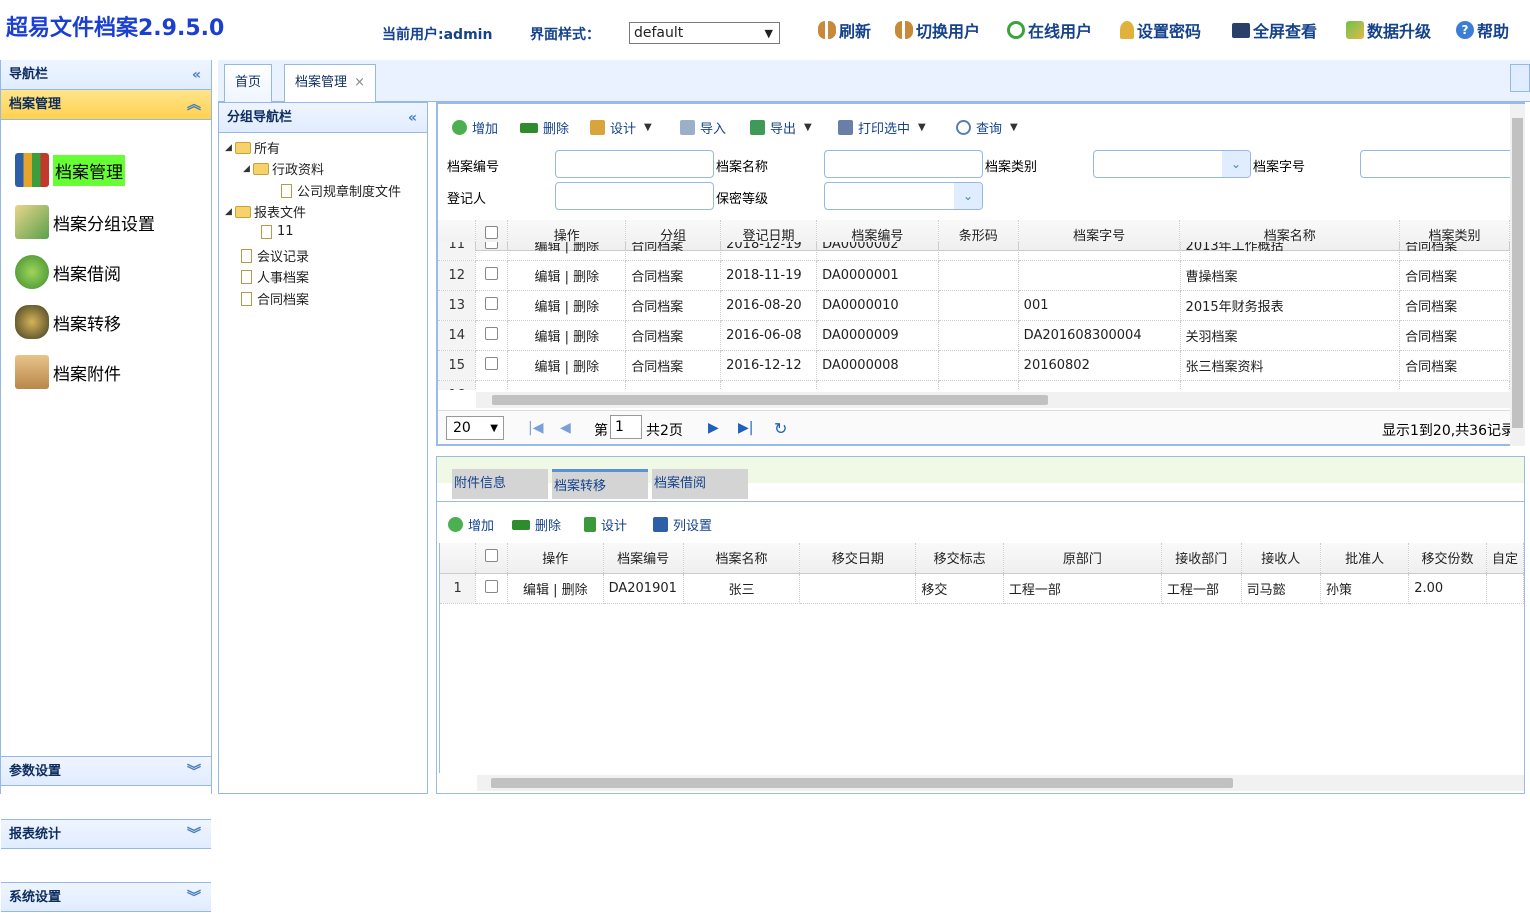 This screenshot has width=1530, height=913. Describe the element at coordinates (1388, 30) in the screenshot. I see `upgrade-button: 数据升级` at that location.